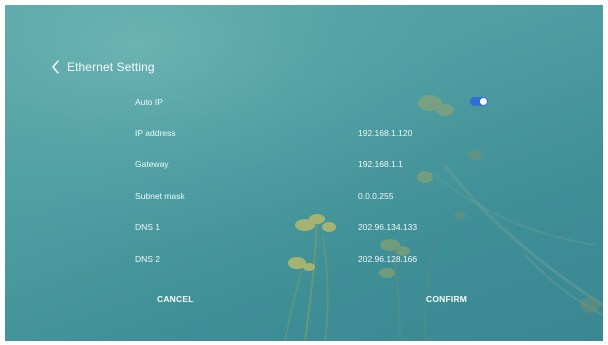 The width and height of the screenshot is (608, 345). What do you see at coordinates (483, 101) in the screenshot?
I see `toggle-knob` at bounding box center [483, 101].